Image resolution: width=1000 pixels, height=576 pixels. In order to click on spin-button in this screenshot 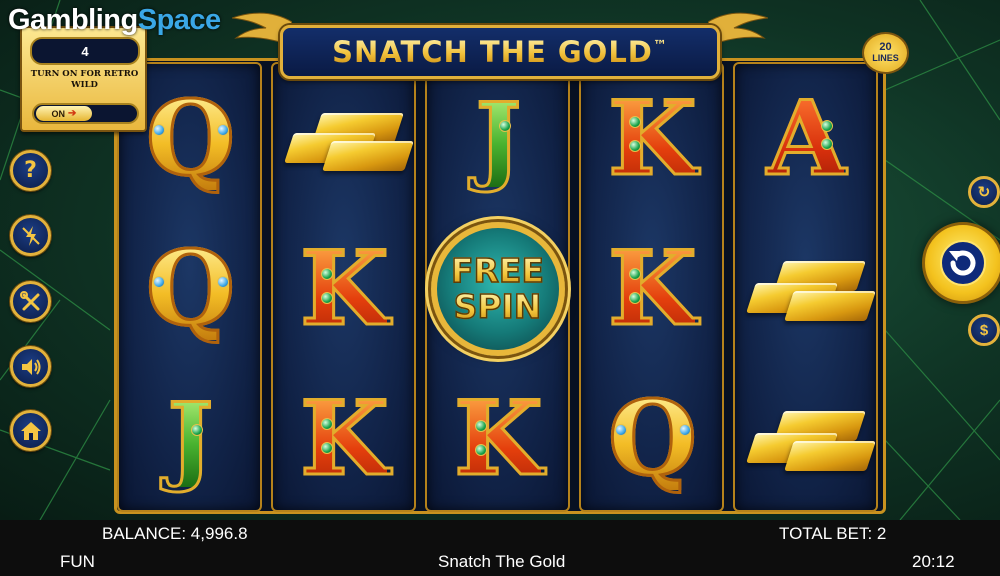, I will do `click(961, 263)`.